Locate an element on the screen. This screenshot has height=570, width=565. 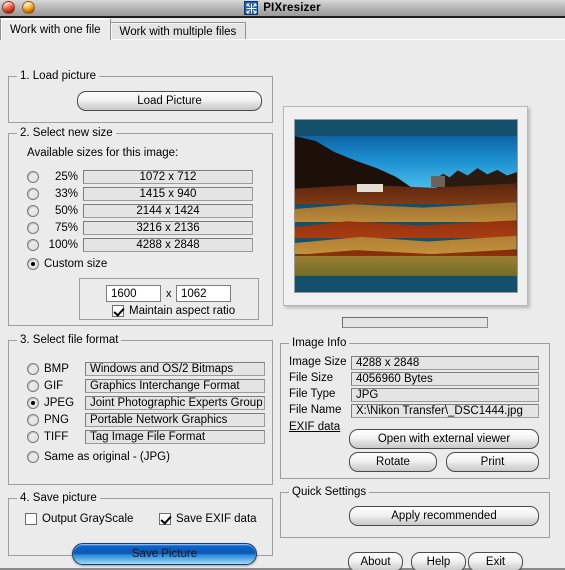
size-option-row: 50% 2144 x 1424 is located at coordinates (143, 211).